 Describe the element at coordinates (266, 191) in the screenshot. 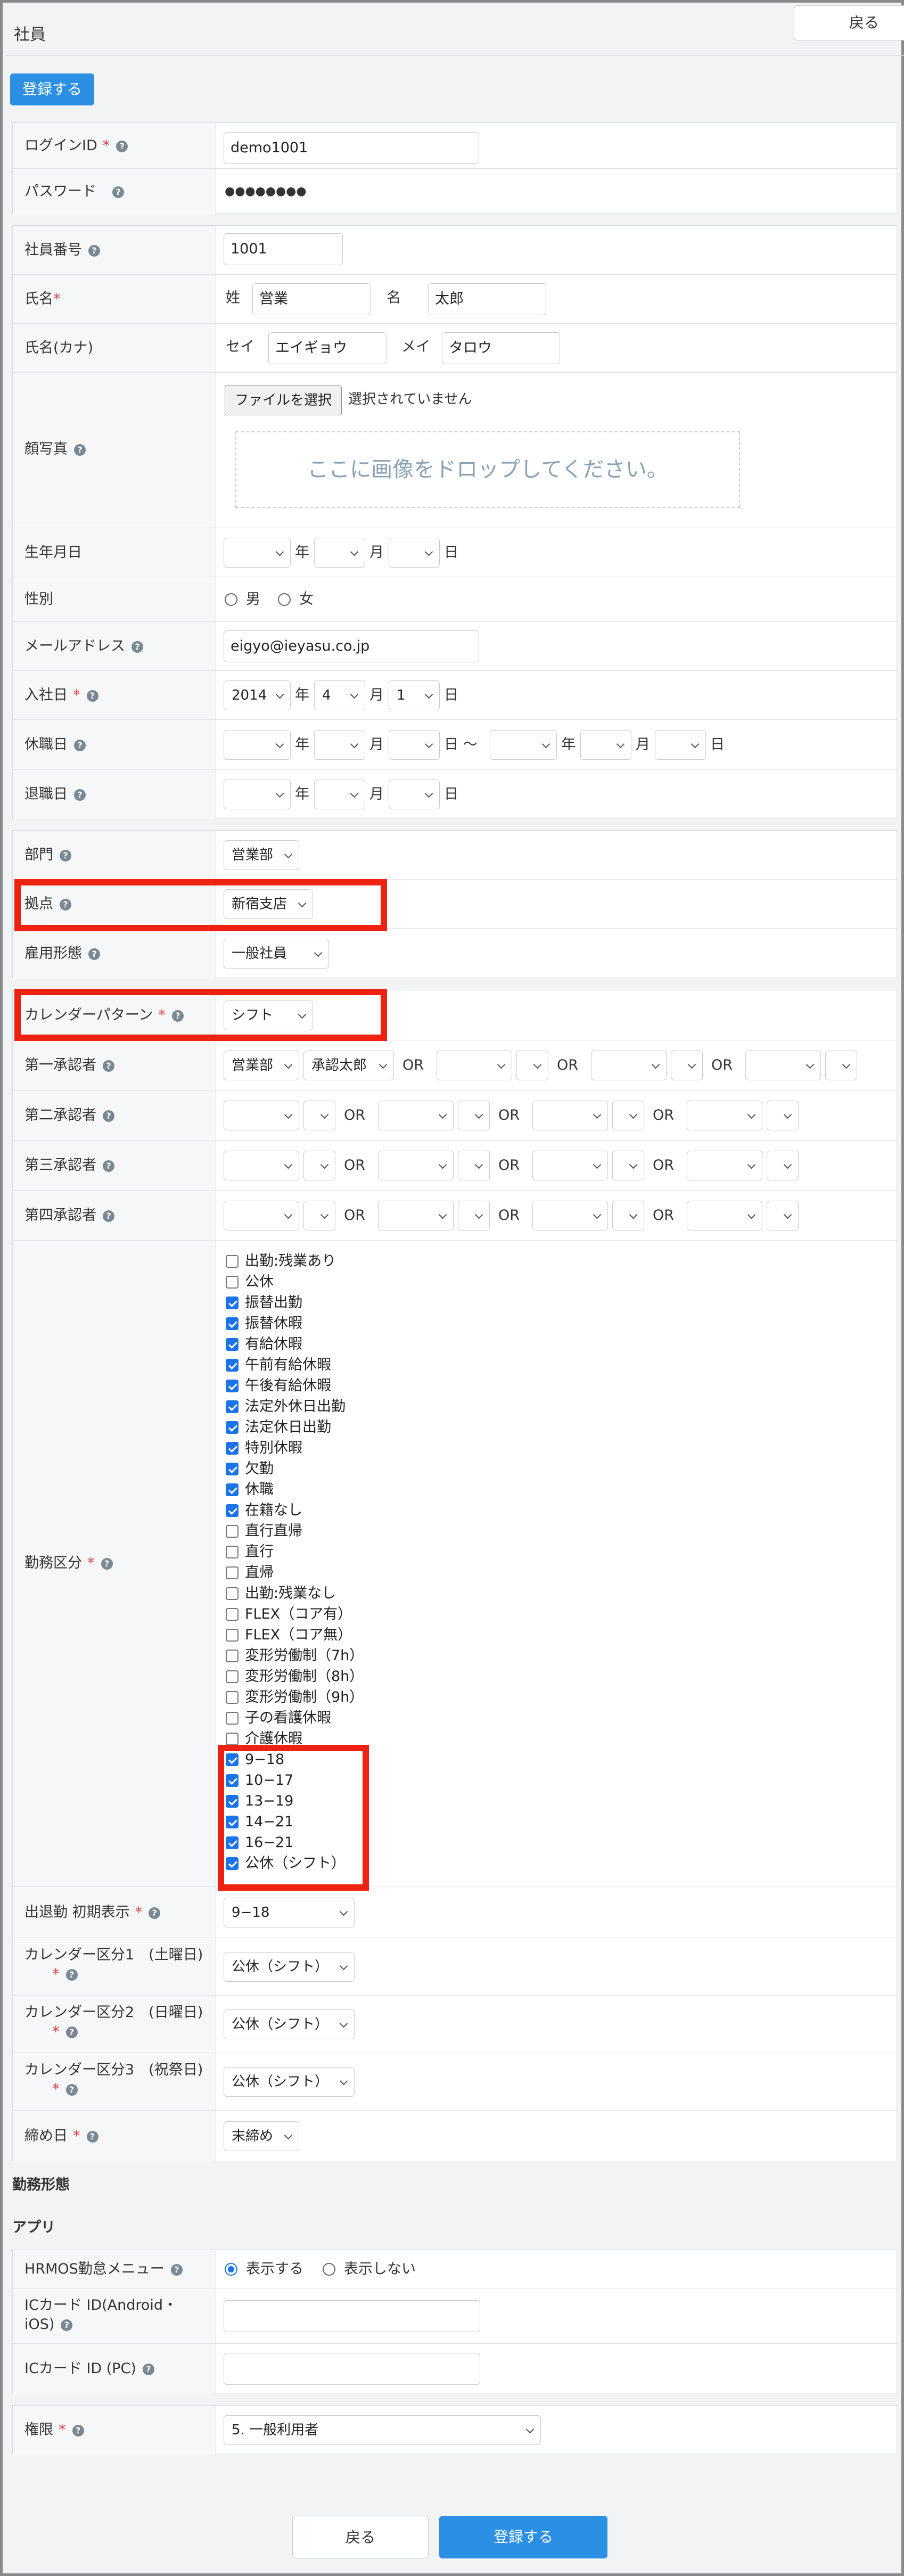

I see `password-input: ●●●●●●●●` at that location.